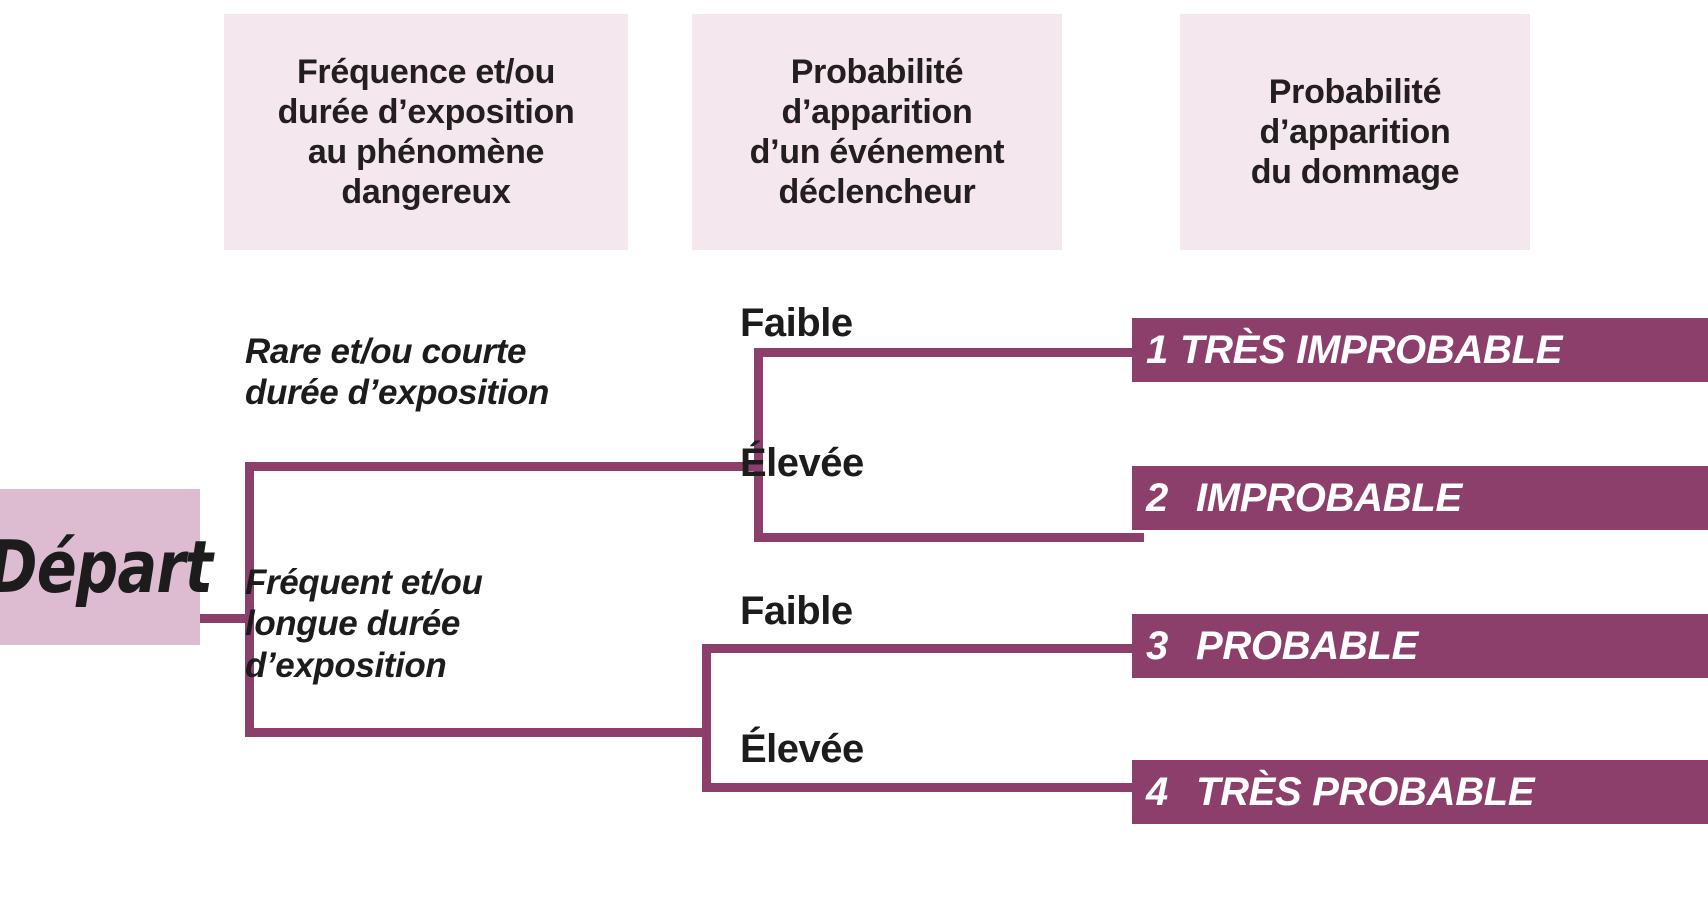  What do you see at coordinates (923, 787) in the screenshot?
I see `connector-lower-elevee-horizontal` at bounding box center [923, 787].